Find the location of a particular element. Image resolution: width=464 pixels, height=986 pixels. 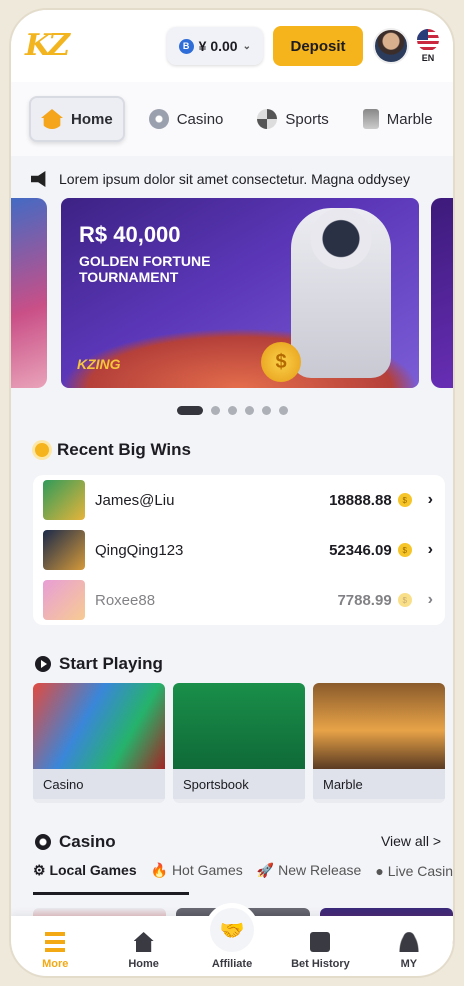

start-playing-heading: Start Playing is located at coordinates (99, 664).